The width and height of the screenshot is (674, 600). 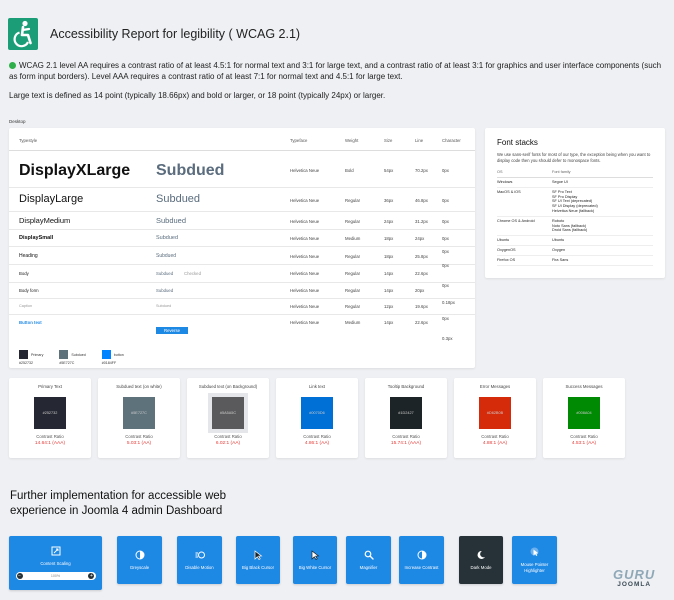 I want to click on dark-mode-button: Dark Mode, so click(x=481, y=560).